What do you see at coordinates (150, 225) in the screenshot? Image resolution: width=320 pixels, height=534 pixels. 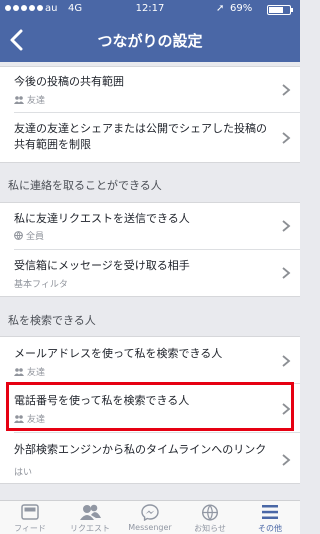 I see `setting-row-friend-requests: 私に友達リクエストを送信できる人 全員` at bounding box center [150, 225].